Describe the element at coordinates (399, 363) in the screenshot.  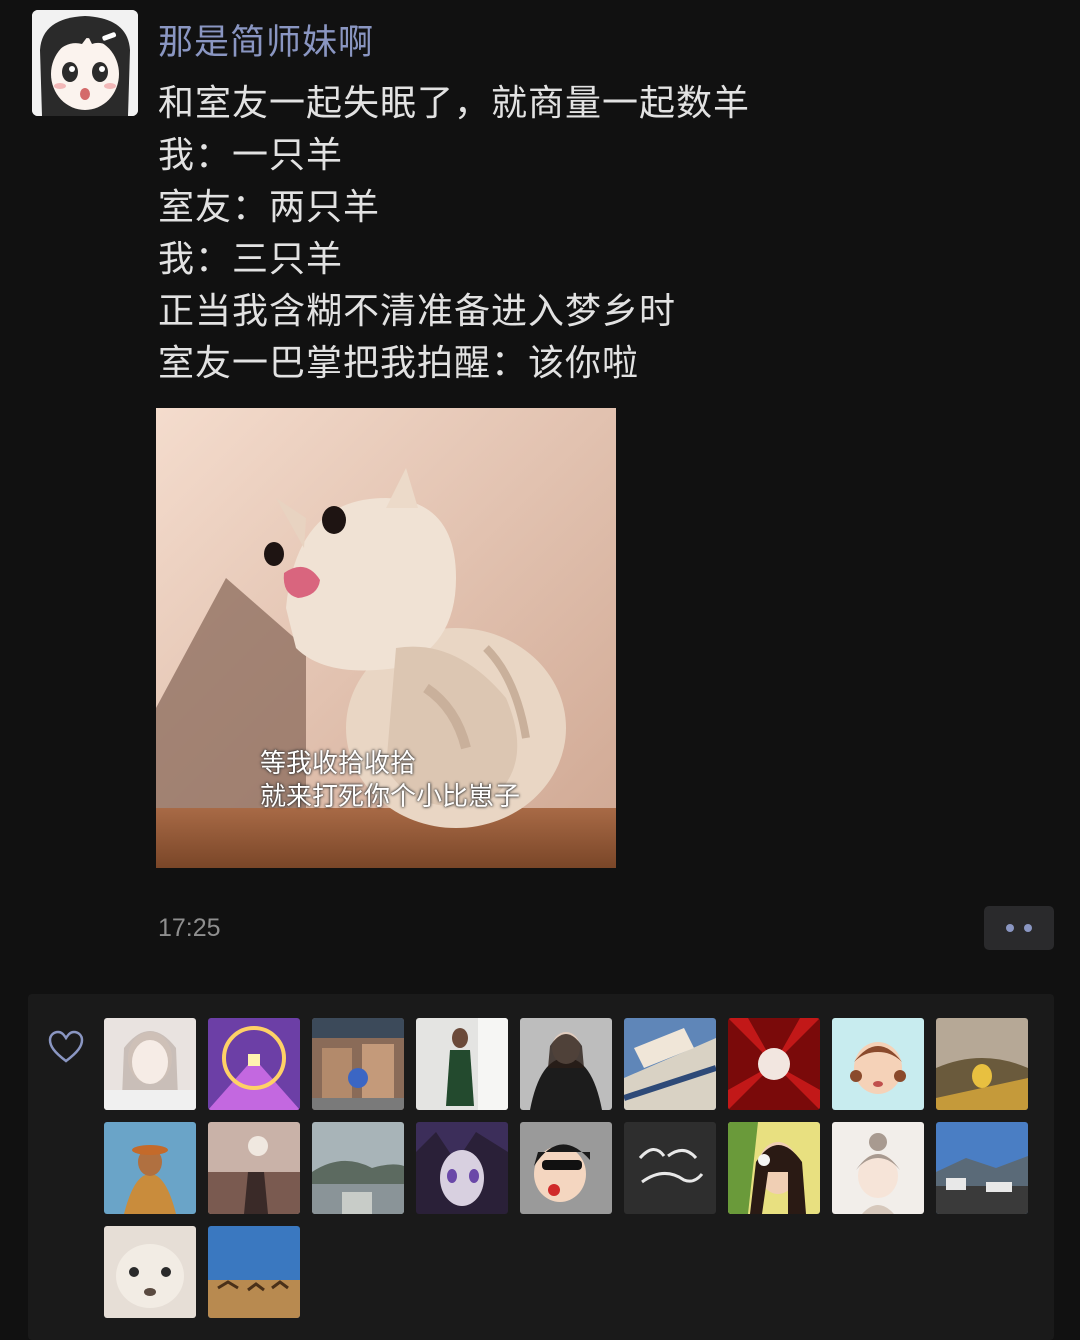
I see `post-text-line: 室友一巴掌把我拍醒：该你啦` at that location.